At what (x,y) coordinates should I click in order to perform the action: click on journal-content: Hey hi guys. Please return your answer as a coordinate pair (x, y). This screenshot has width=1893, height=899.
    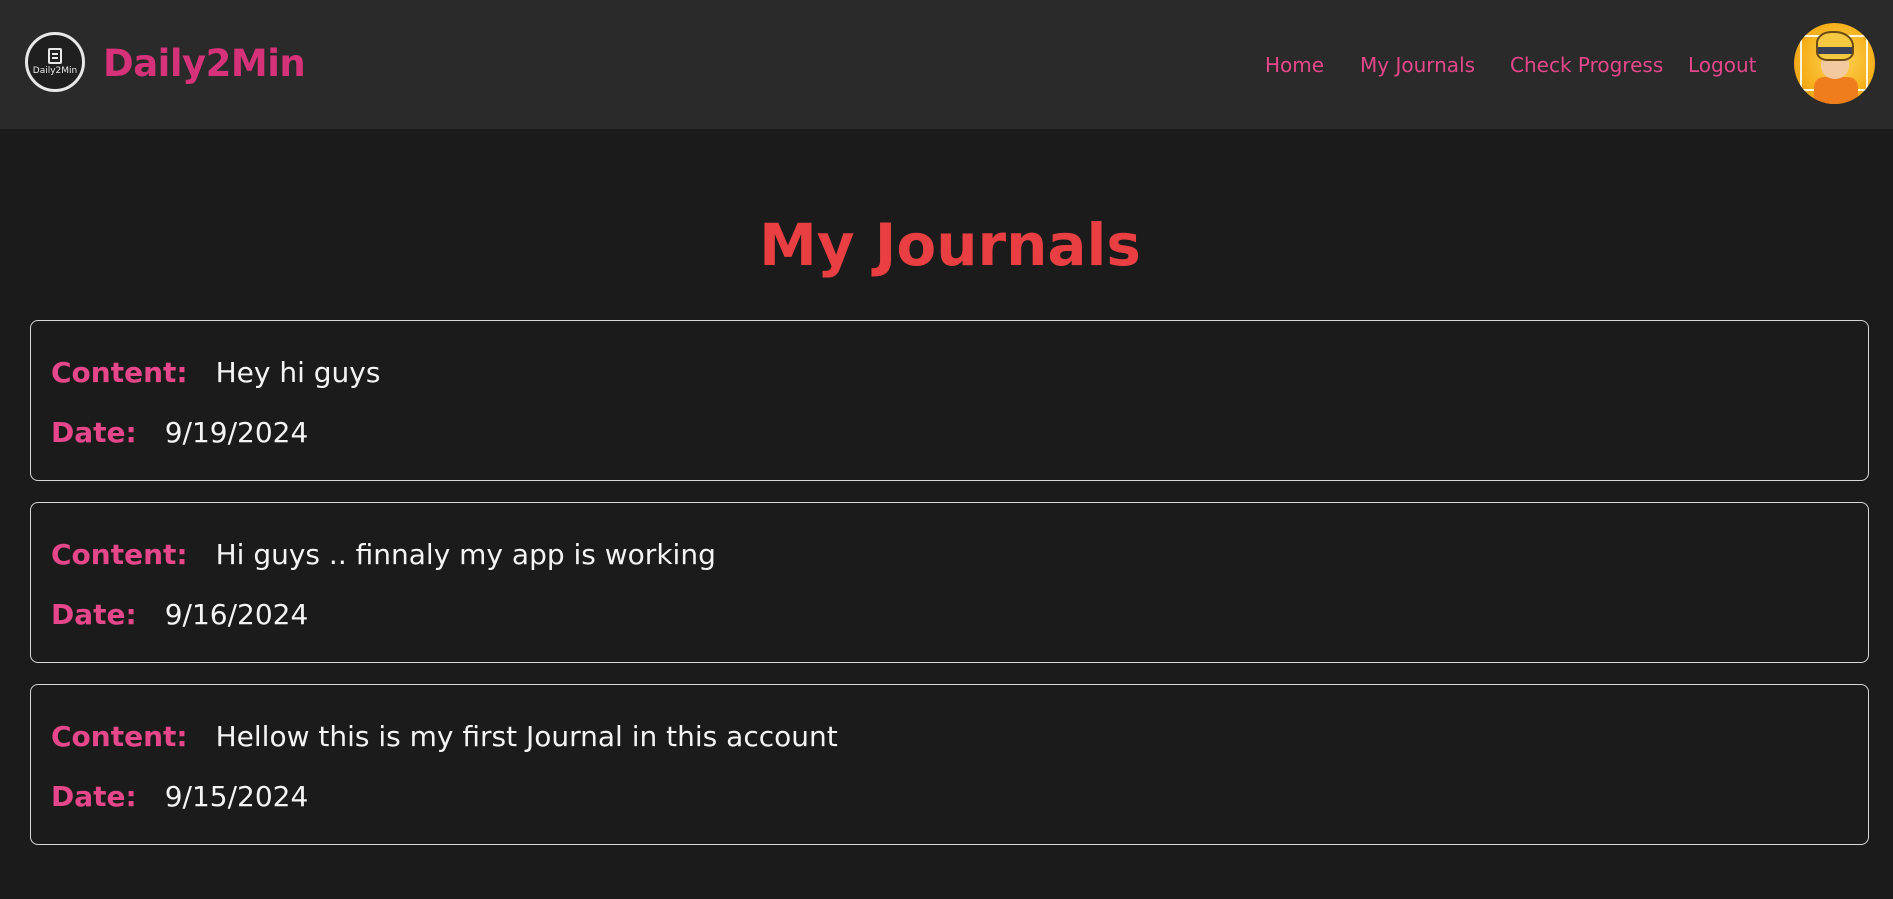
    Looking at the image, I should click on (298, 372).